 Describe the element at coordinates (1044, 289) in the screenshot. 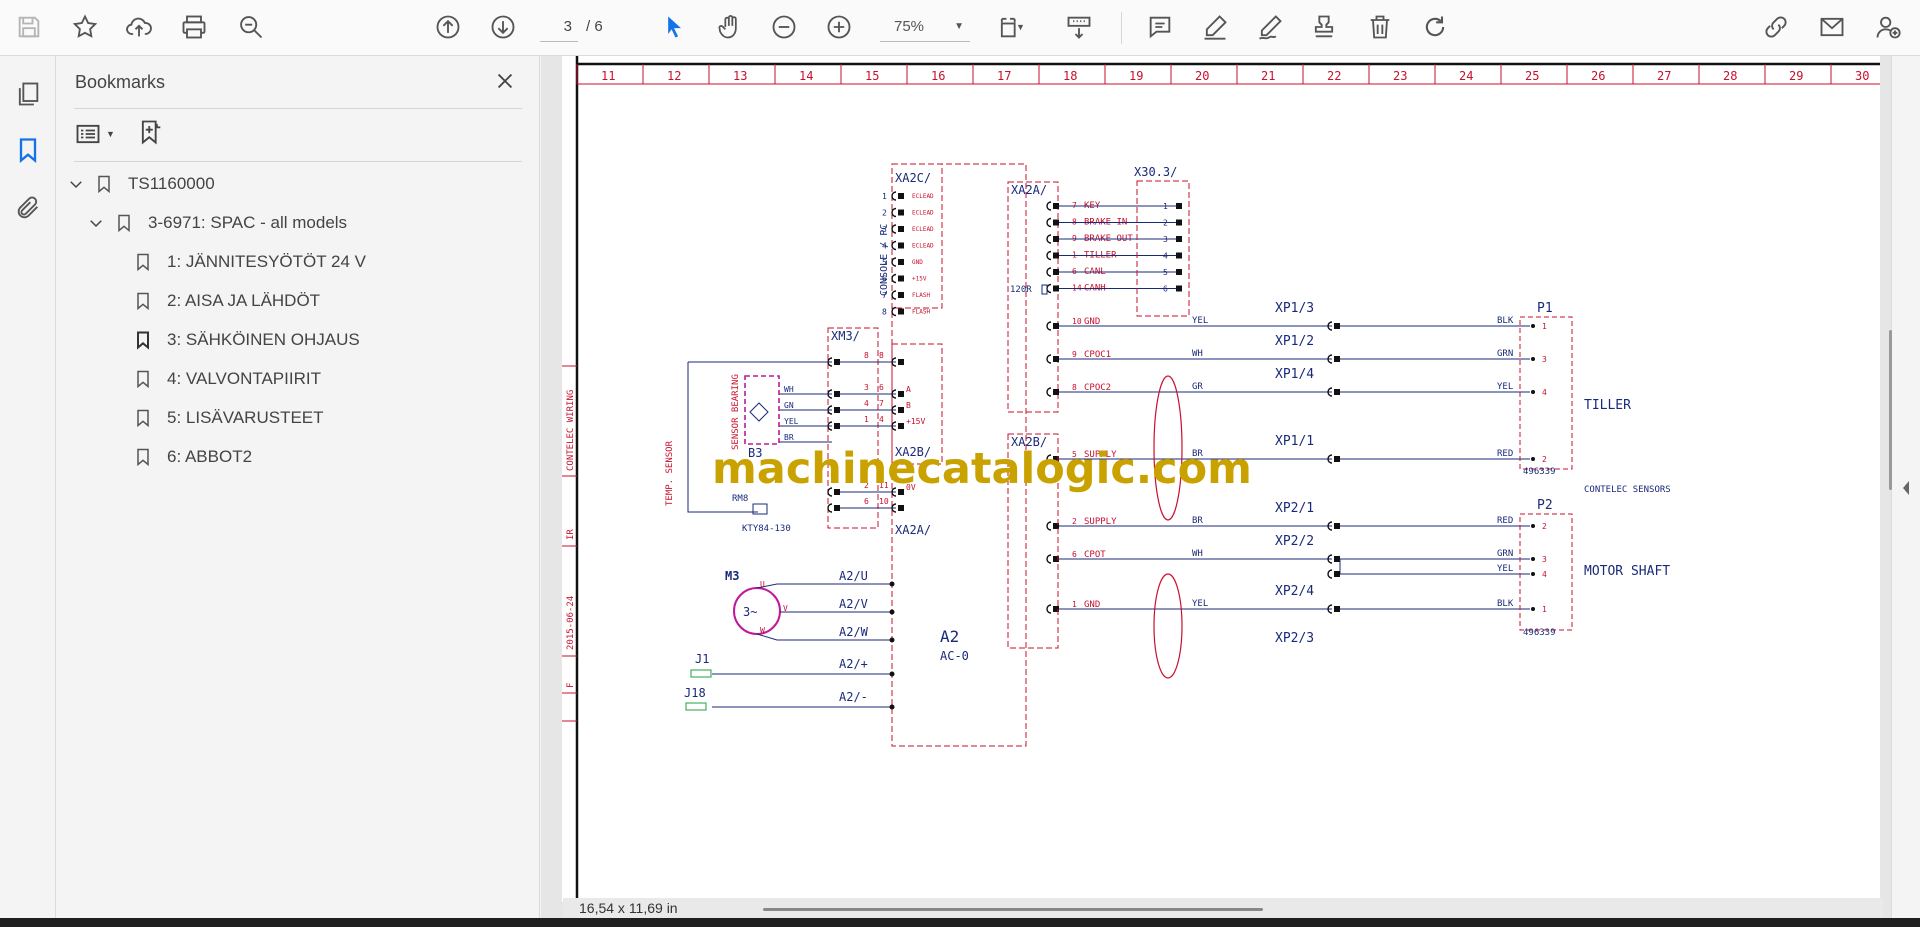

I see `resistor-symbol` at that location.